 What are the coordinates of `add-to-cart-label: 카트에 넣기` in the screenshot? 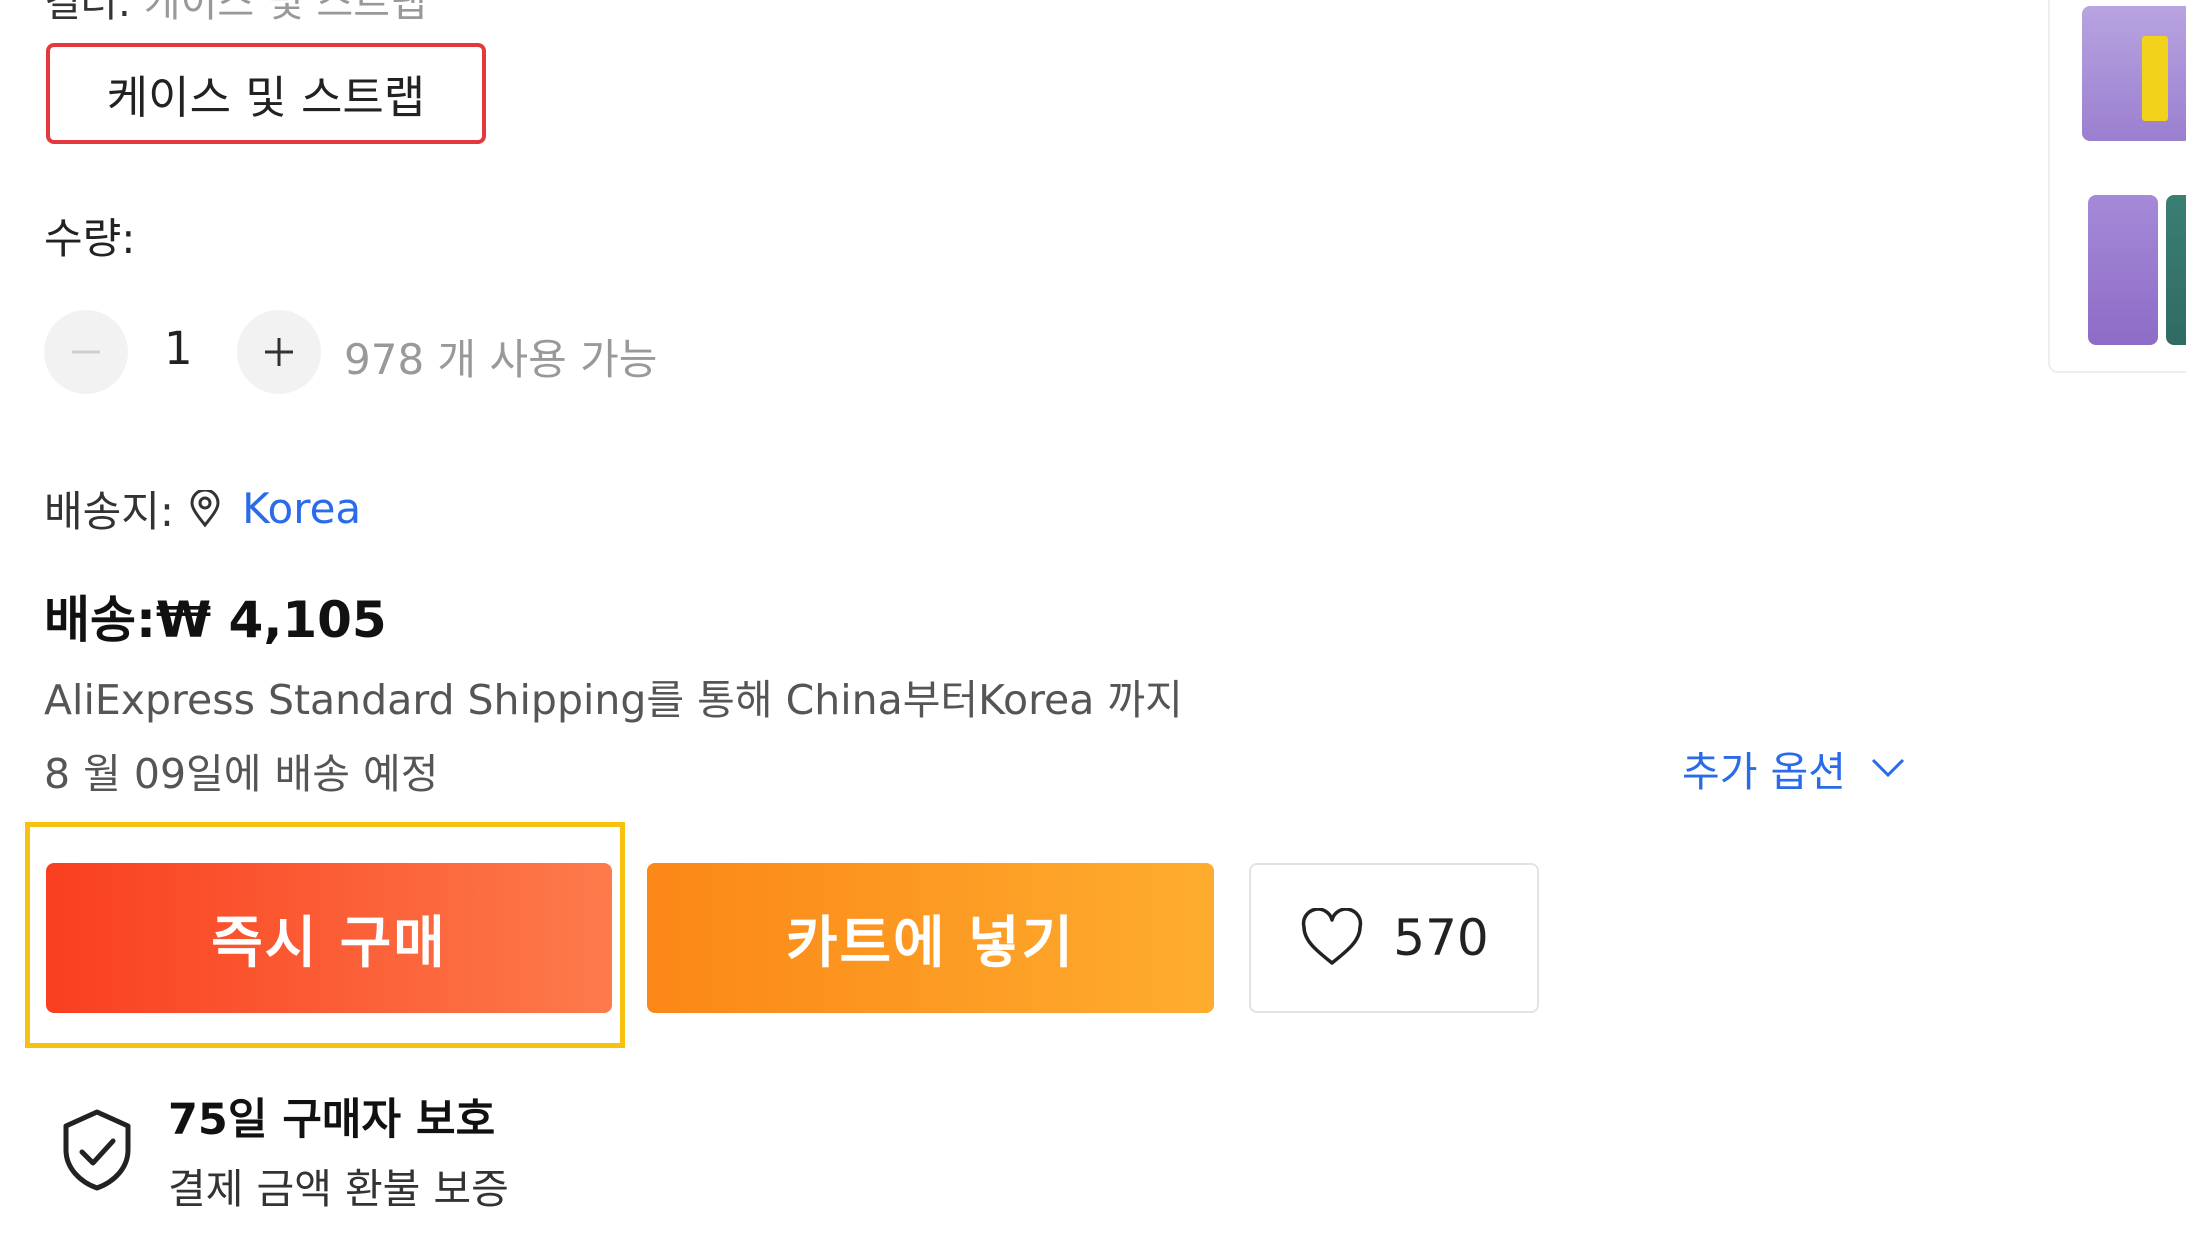 It's located at (930, 943).